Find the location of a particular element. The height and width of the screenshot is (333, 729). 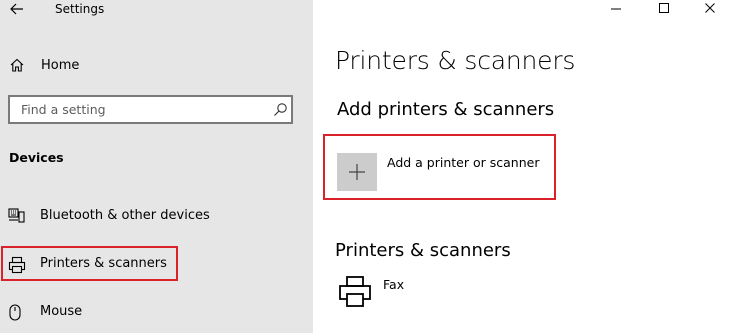

minimize-icon is located at coordinates (616, 9).